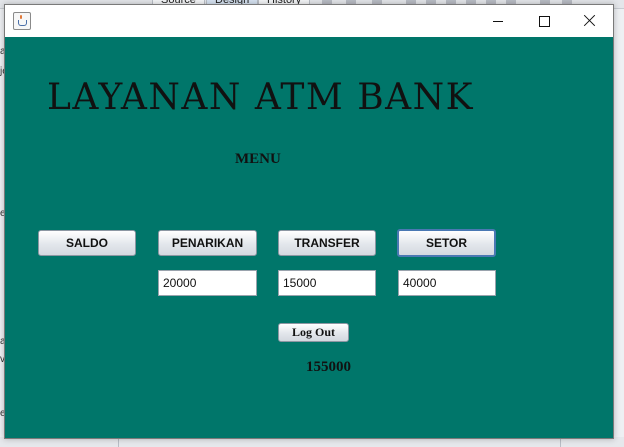 This screenshot has width=624, height=447. Describe the element at coordinates (207, 243) in the screenshot. I see `penarikan-button: PENARIKAN` at that location.